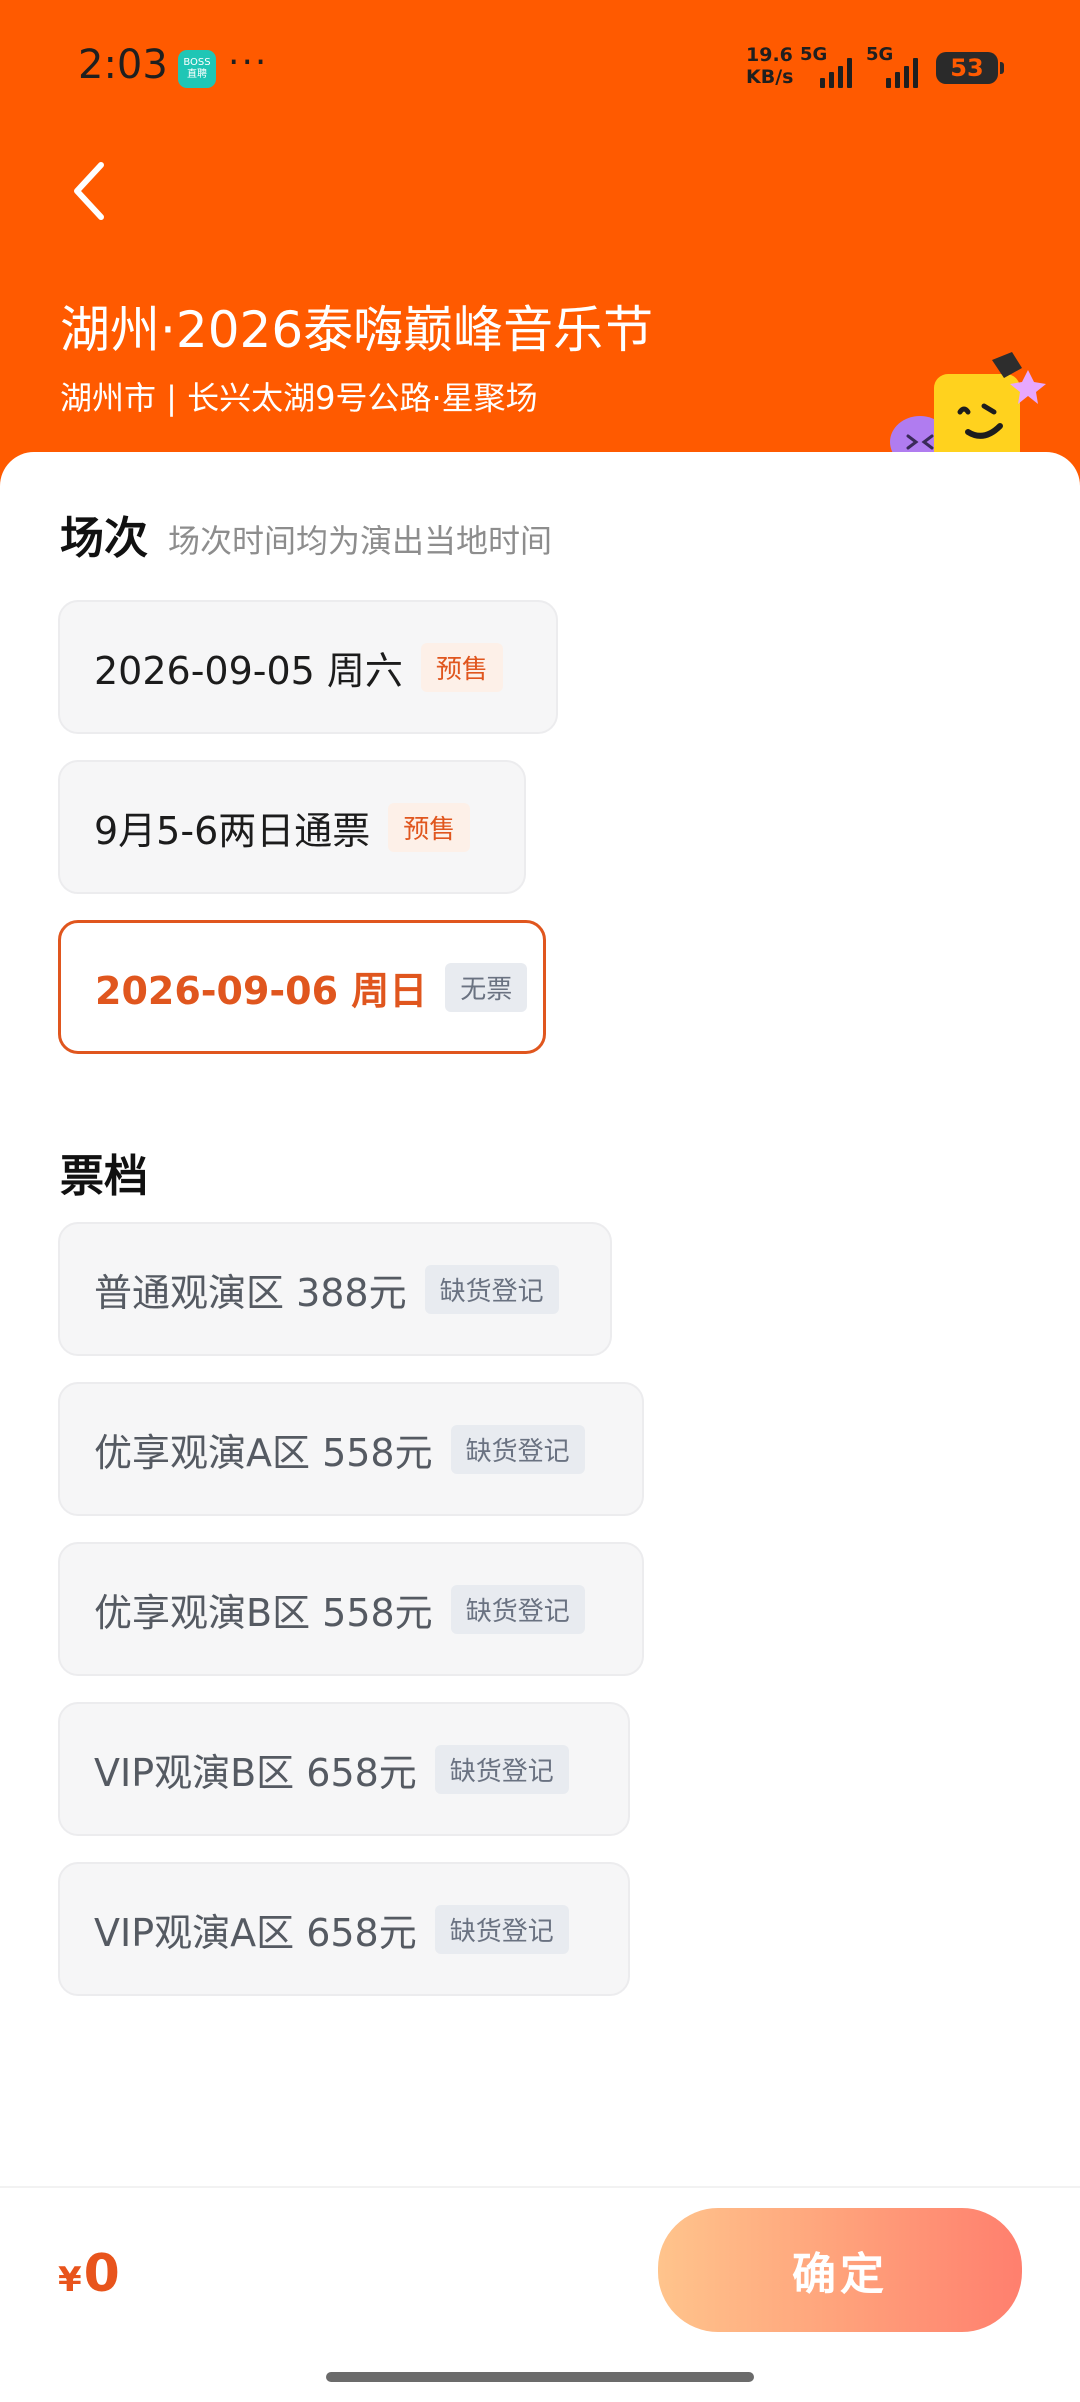 The image size is (1080, 2402). I want to click on sold-out-badge: 无票, so click(486, 987).